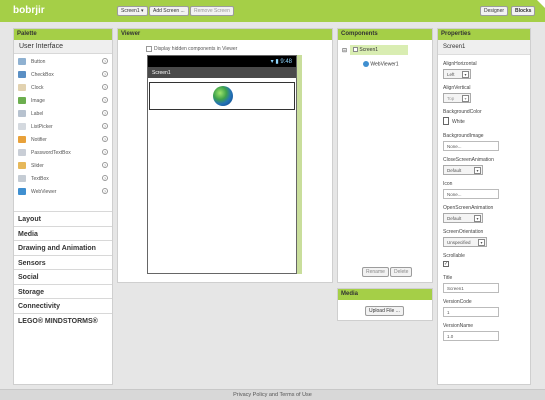 The image size is (545, 400). I want to click on screen-orientation-select: Unspecified ▾, so click(465, 242).